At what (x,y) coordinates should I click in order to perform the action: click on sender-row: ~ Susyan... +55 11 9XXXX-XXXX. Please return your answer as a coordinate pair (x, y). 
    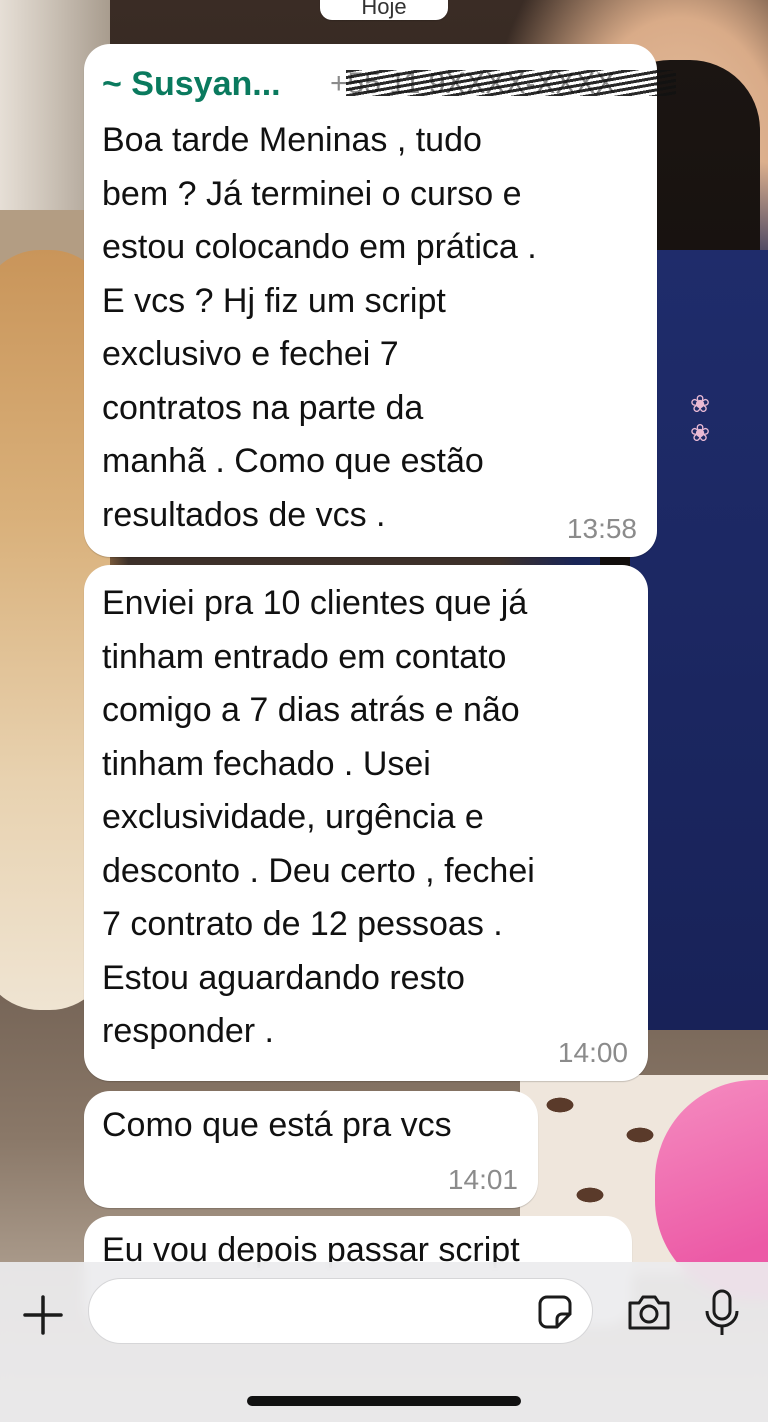
    Looking at the image, I should click on (389, 85).